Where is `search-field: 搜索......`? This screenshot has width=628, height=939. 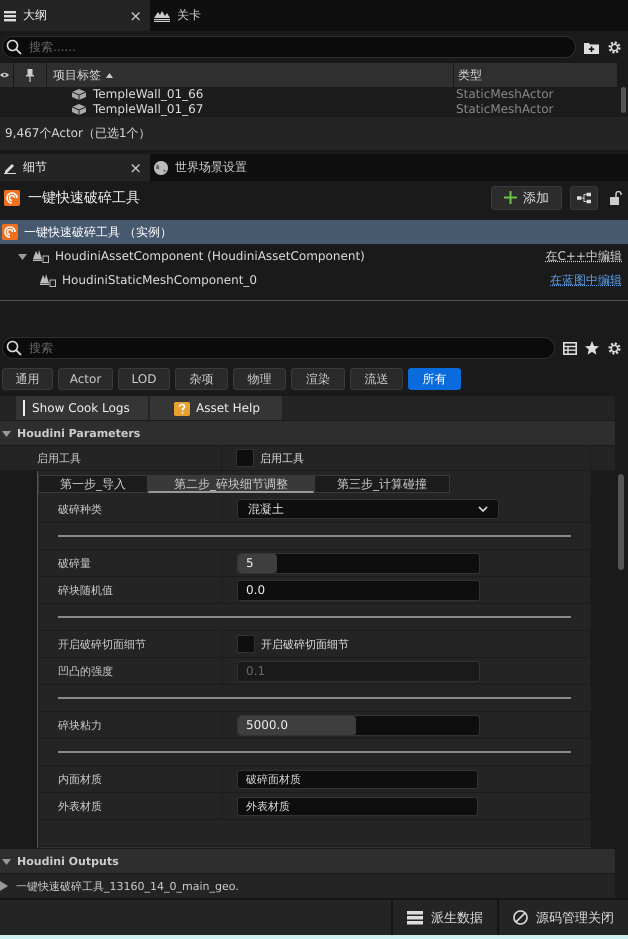 search-field: 搜索...... is located at coordinates (289, 47).